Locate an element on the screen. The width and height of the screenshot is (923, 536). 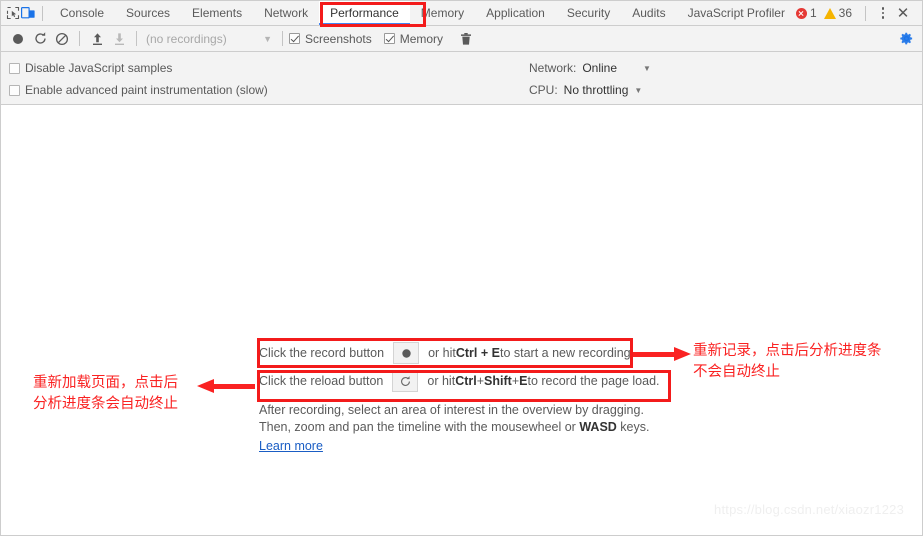
record-hint-prefix: Click the record button is located at coordinates (322, 353).